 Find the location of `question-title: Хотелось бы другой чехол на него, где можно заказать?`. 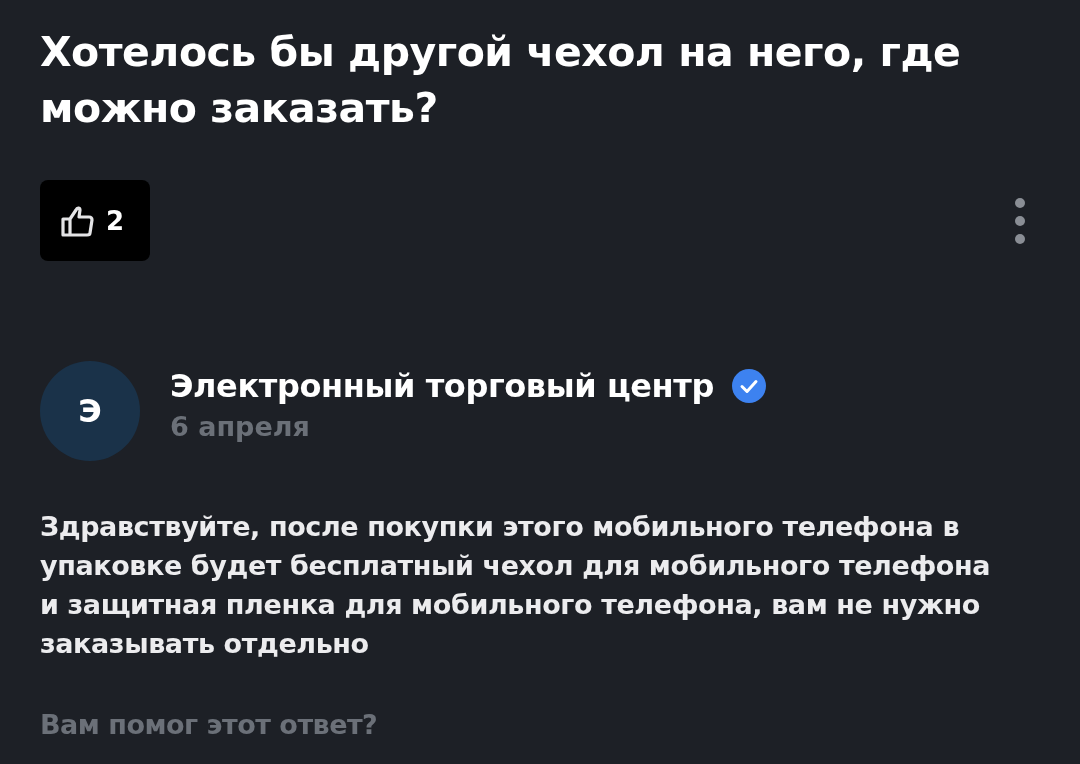

question-title: Хотелось бы другой чехол на него, где можно заказать? is located at coordinates (501, 80).